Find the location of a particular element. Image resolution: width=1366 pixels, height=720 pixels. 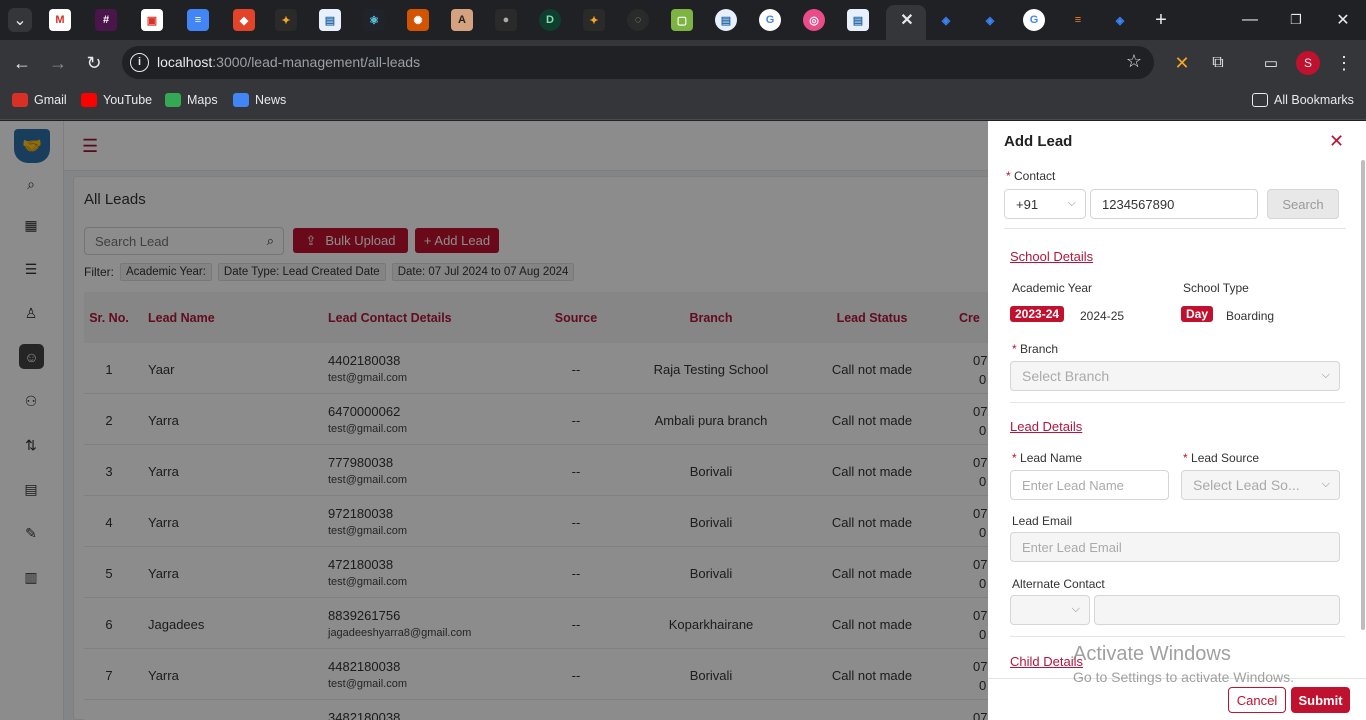

submit-button: Submit is located at coordinates (1320, 700).